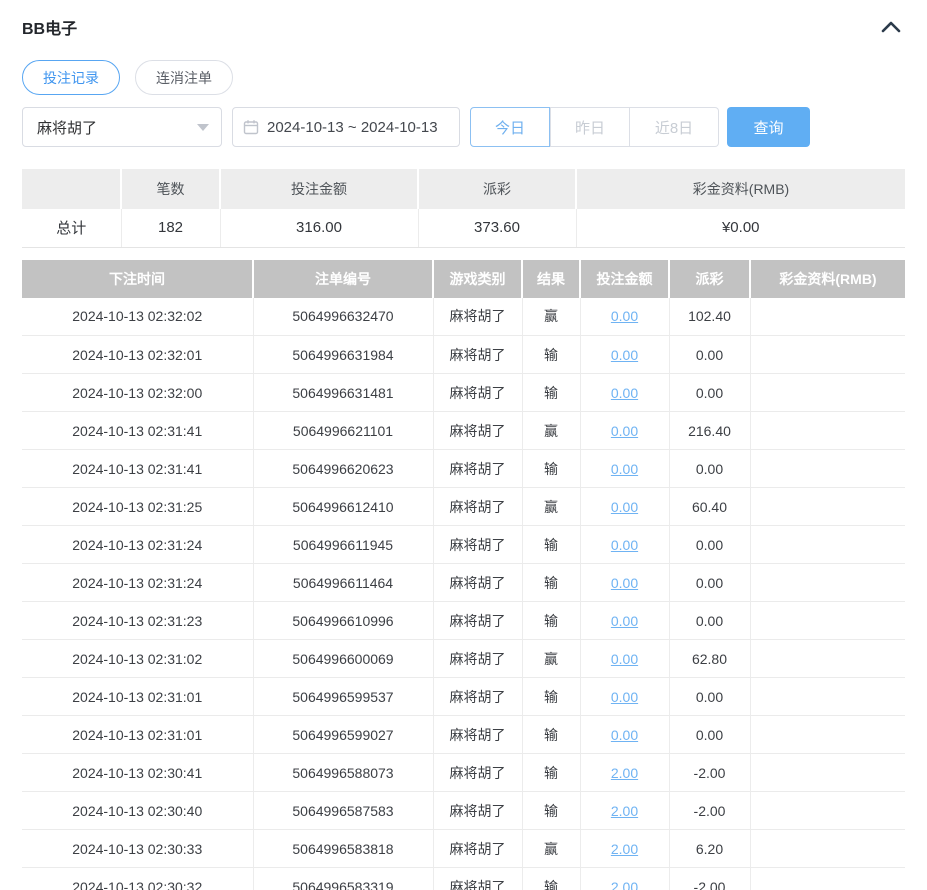 This screenshot has height=890, width=927. What do you see at coordinates (550, 278) in the screenshot?
I see `header-result: 结果` at bounding box center [550, 278].